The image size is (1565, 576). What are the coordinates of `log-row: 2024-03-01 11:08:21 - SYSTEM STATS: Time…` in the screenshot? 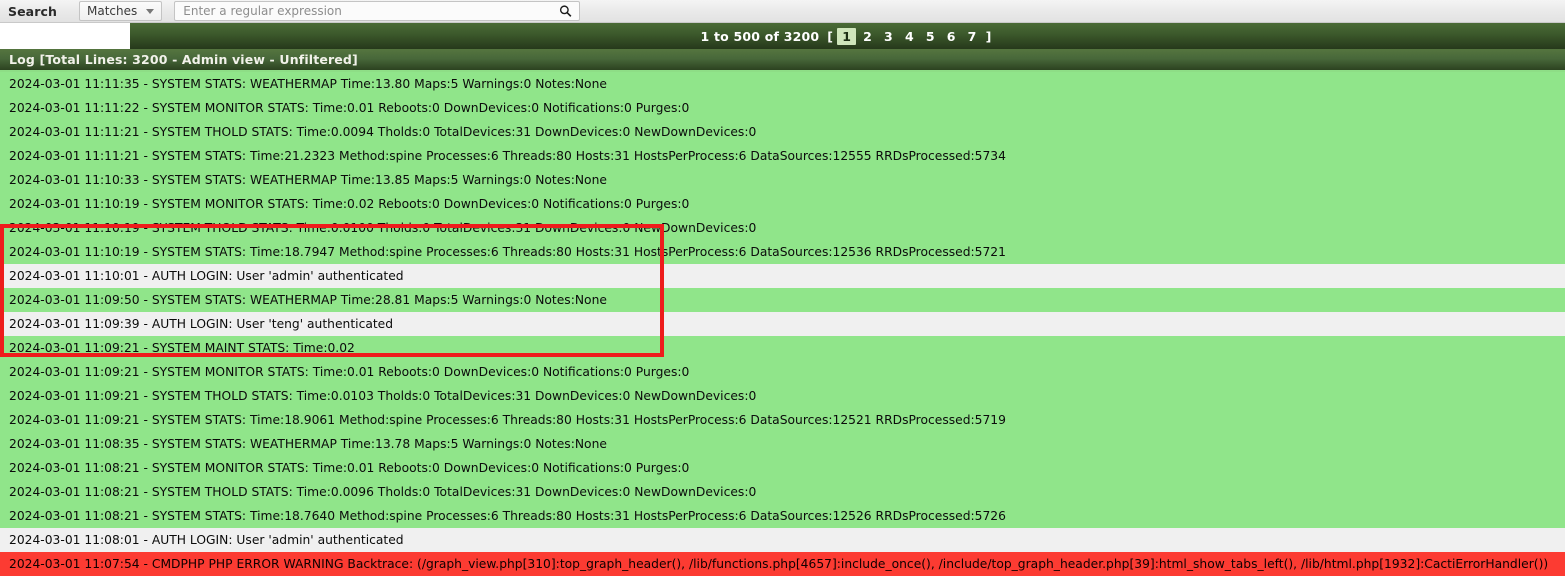 It's located at (782, 516).